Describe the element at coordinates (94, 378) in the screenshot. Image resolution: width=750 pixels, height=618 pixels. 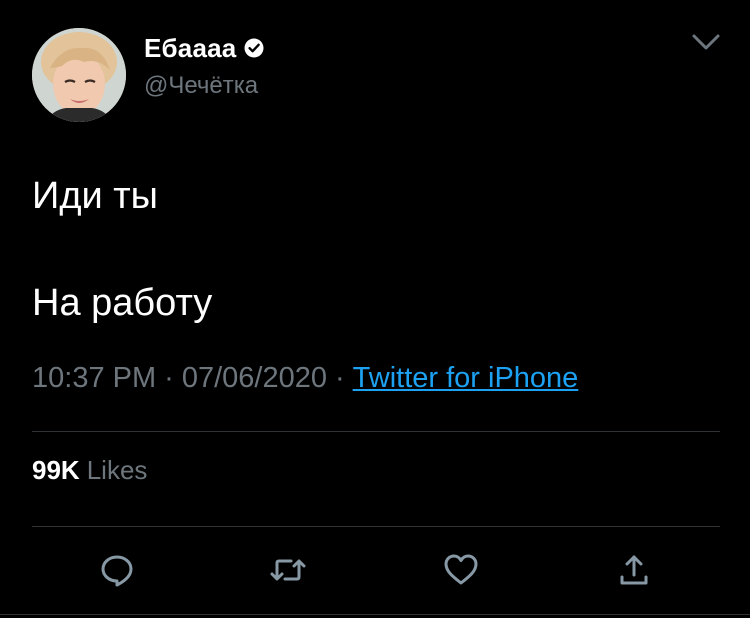
I see `tweet-time: 10:37 PM` at that location.